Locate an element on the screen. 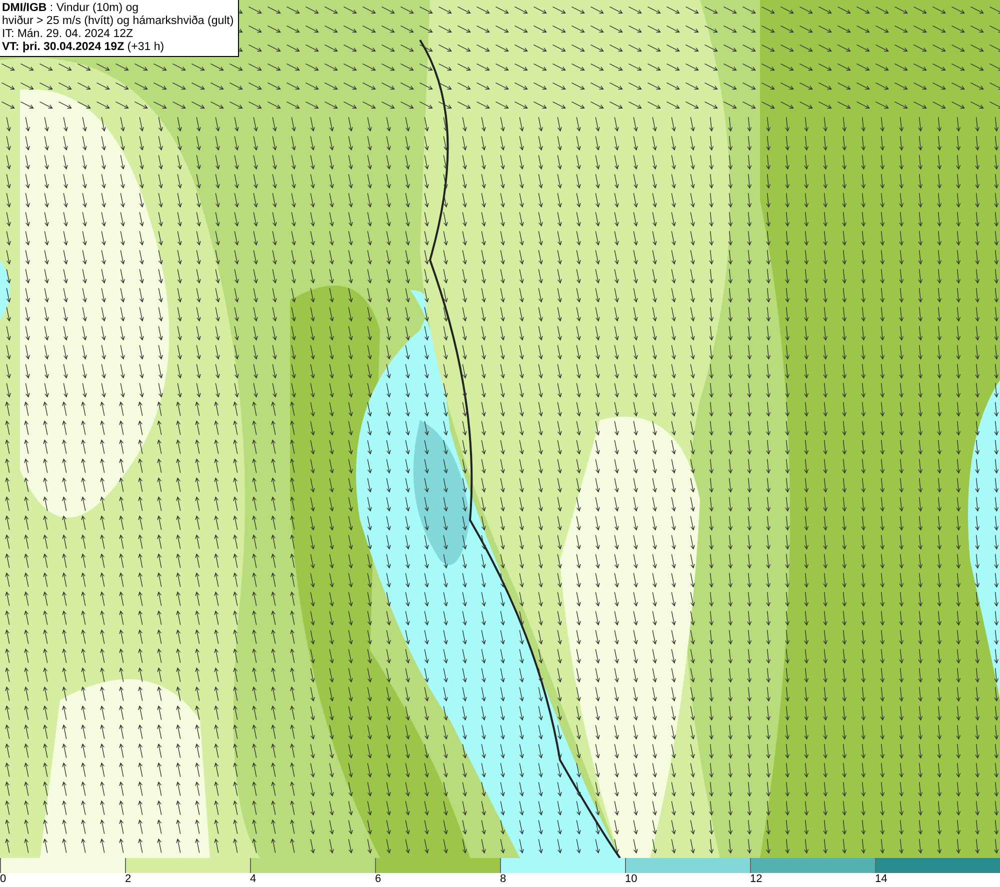 The height and width of the screenshot is (887, 1000). legend-tick-label: 6 is located at coordinates (378, 879).